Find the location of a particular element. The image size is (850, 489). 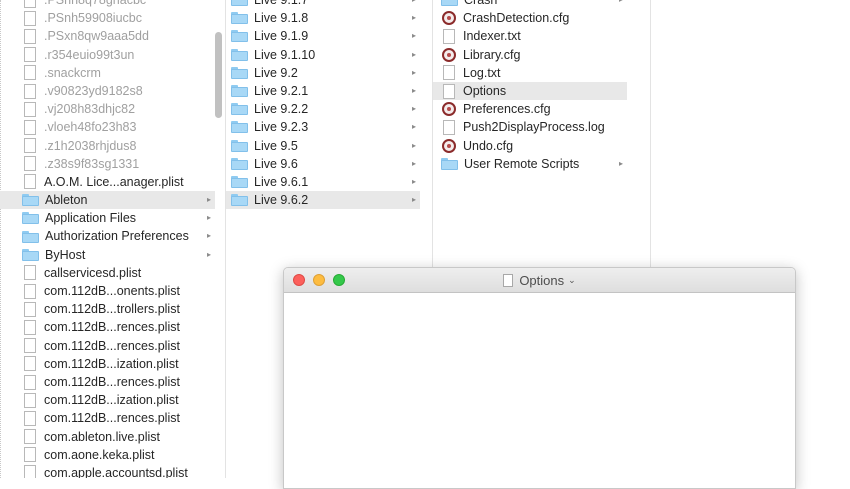

list-item-live-9-1-9: Live 9.1.9 ▸ is located at coordinates (323, 36).